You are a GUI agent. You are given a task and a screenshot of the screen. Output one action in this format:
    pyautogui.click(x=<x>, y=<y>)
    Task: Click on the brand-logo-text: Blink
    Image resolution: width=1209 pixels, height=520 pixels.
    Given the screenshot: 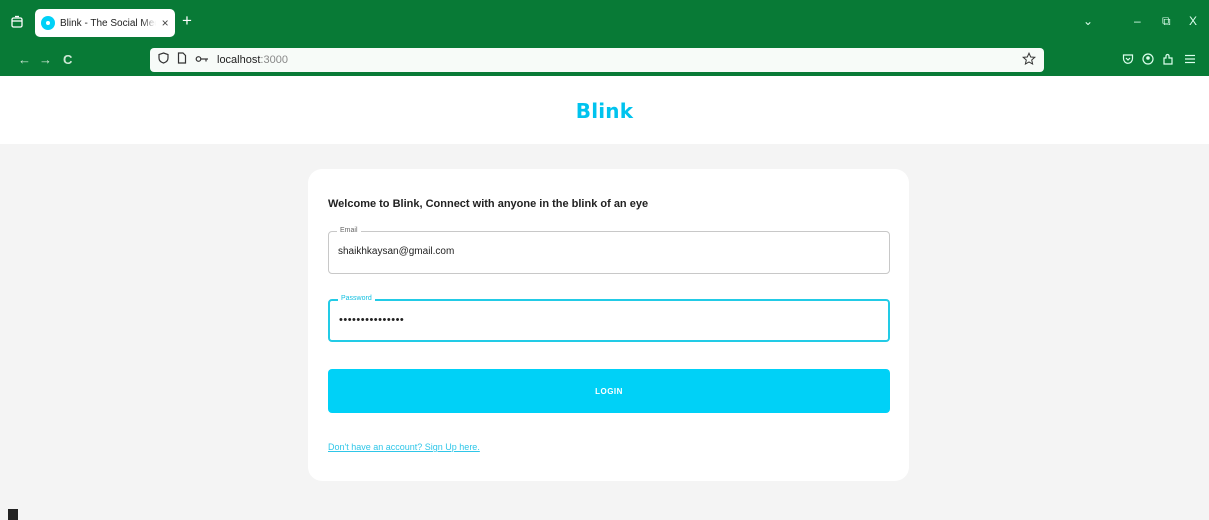 What is the action you would take?
    pyautogui.click(x=604, y=111)
    